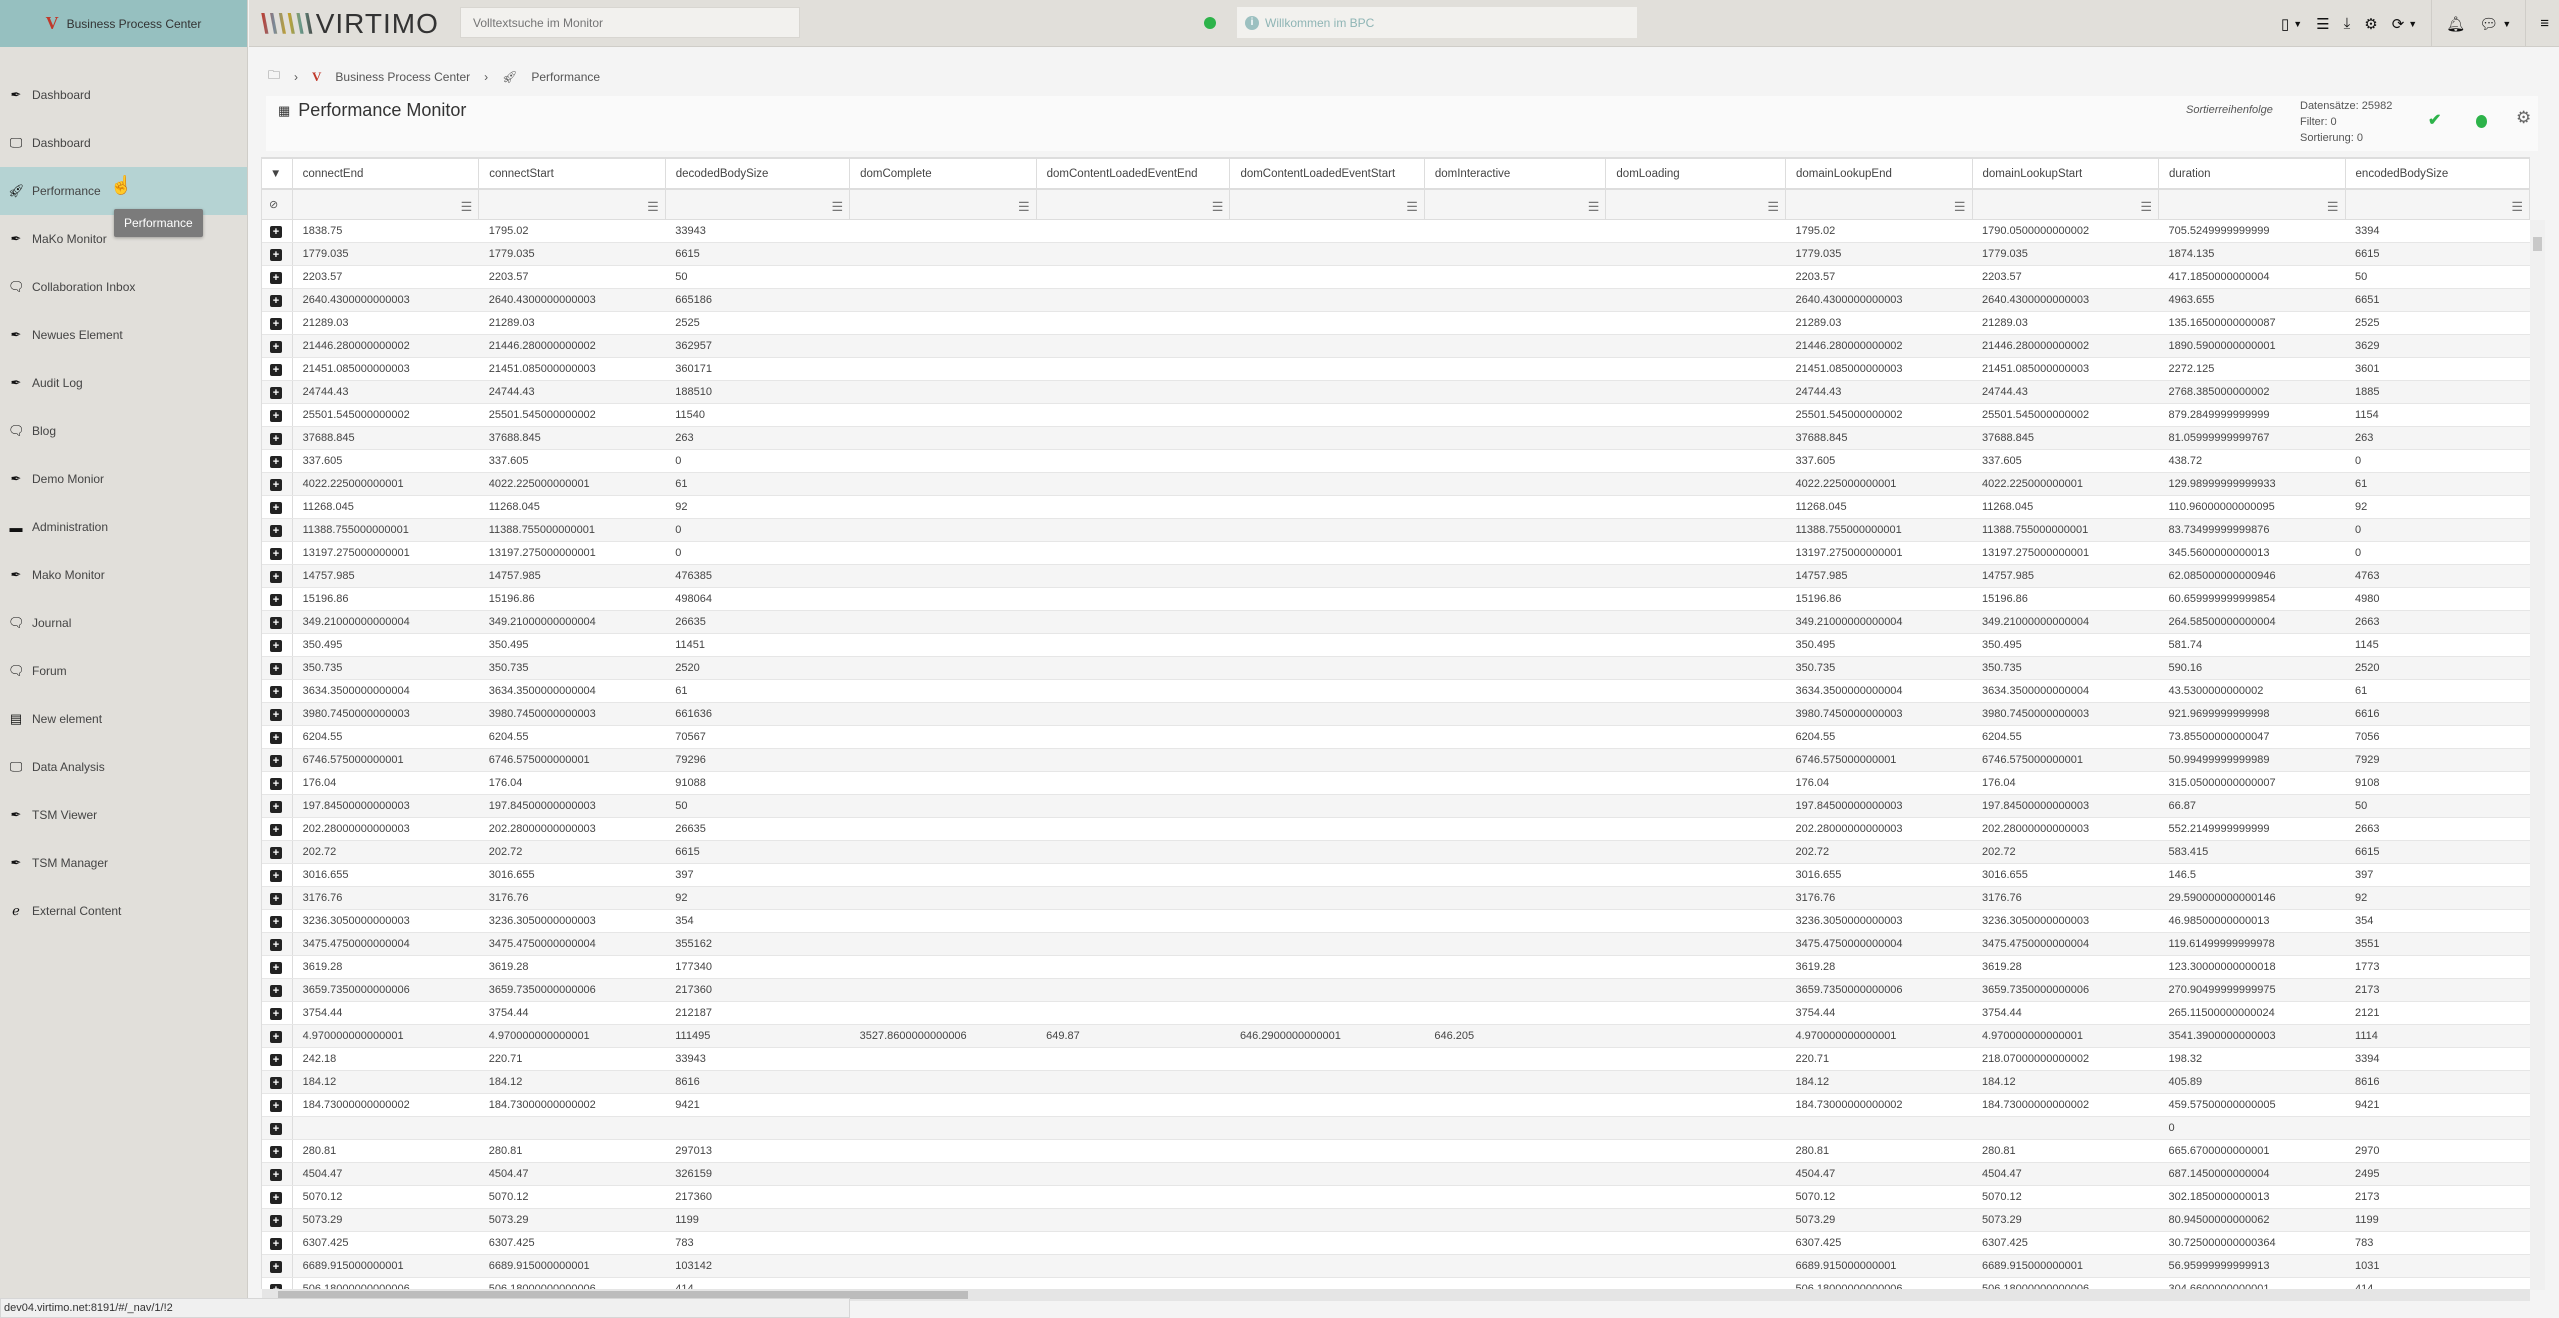 This screenshot has height=1318, width=2559. I want to click on refresh-icon: ⟳, so click(2398, 24).